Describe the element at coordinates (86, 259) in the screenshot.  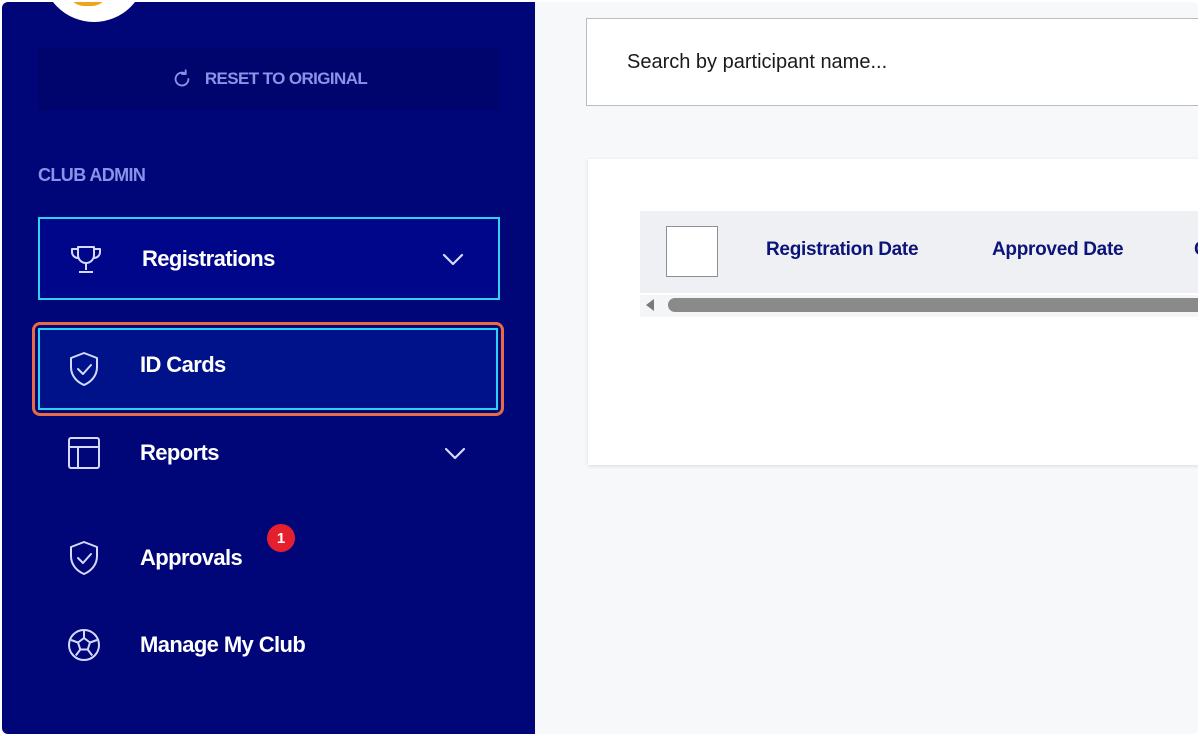
I see `trophy-icon` at that location.